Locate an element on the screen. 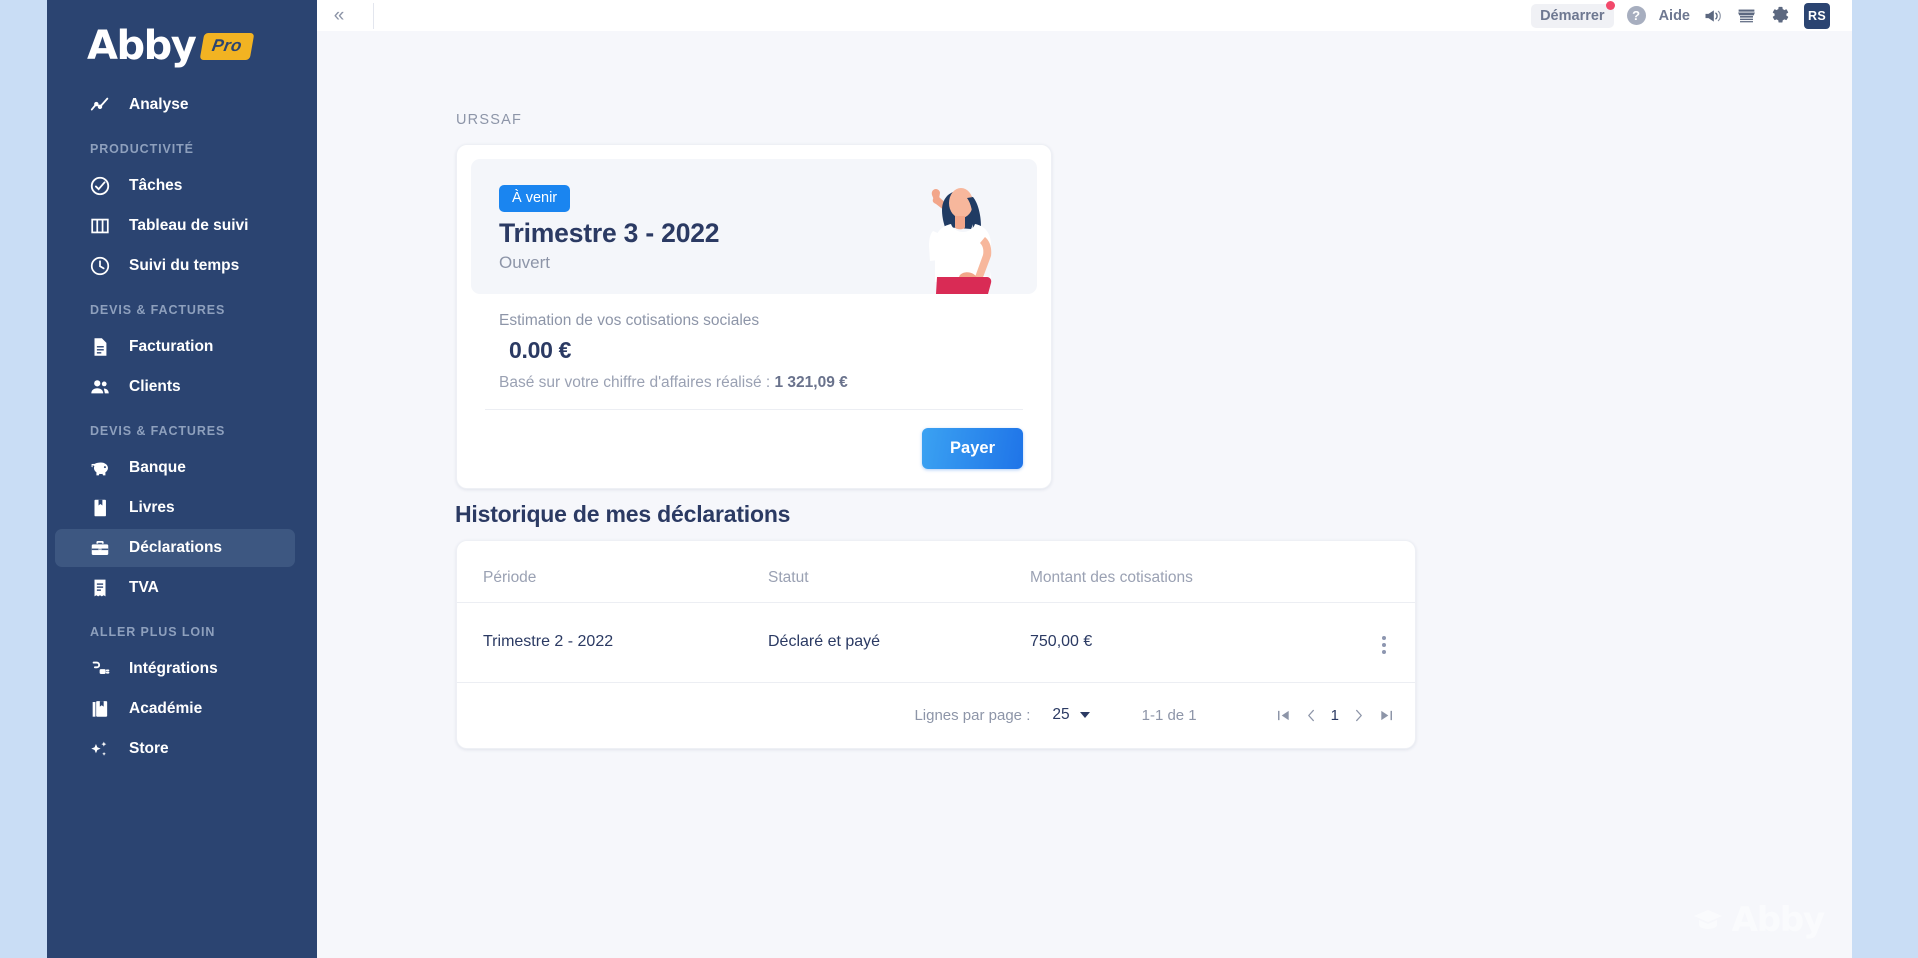  check-circle-icon is located at coordinates (100, 186).